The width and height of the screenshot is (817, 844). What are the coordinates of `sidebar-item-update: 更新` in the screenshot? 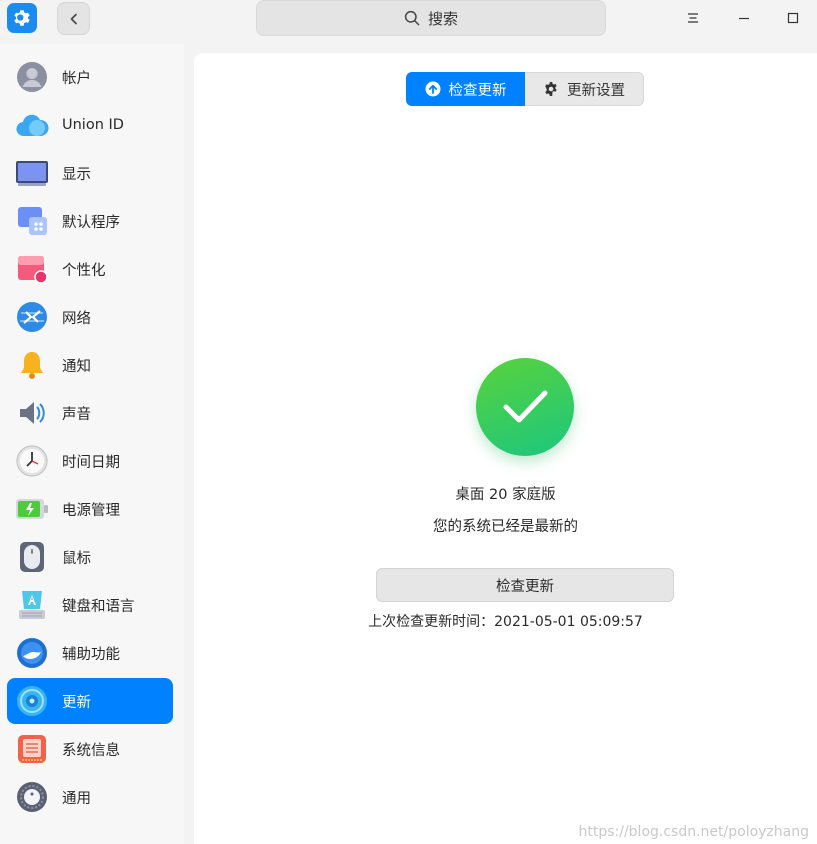 It's located at (90, 701).